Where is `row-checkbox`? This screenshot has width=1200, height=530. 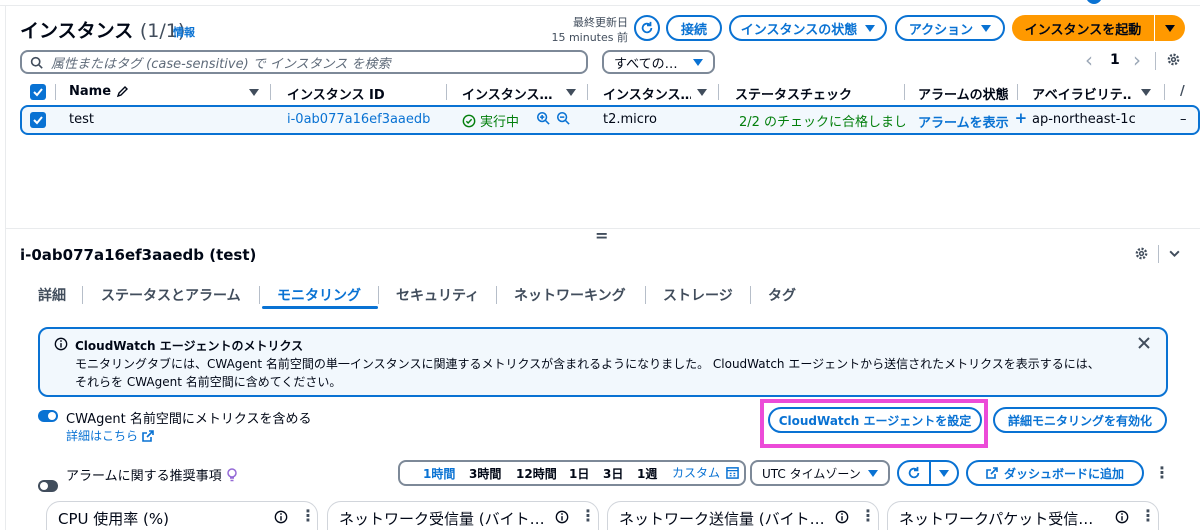
row-checkbox is located at coordinates (38, 120).